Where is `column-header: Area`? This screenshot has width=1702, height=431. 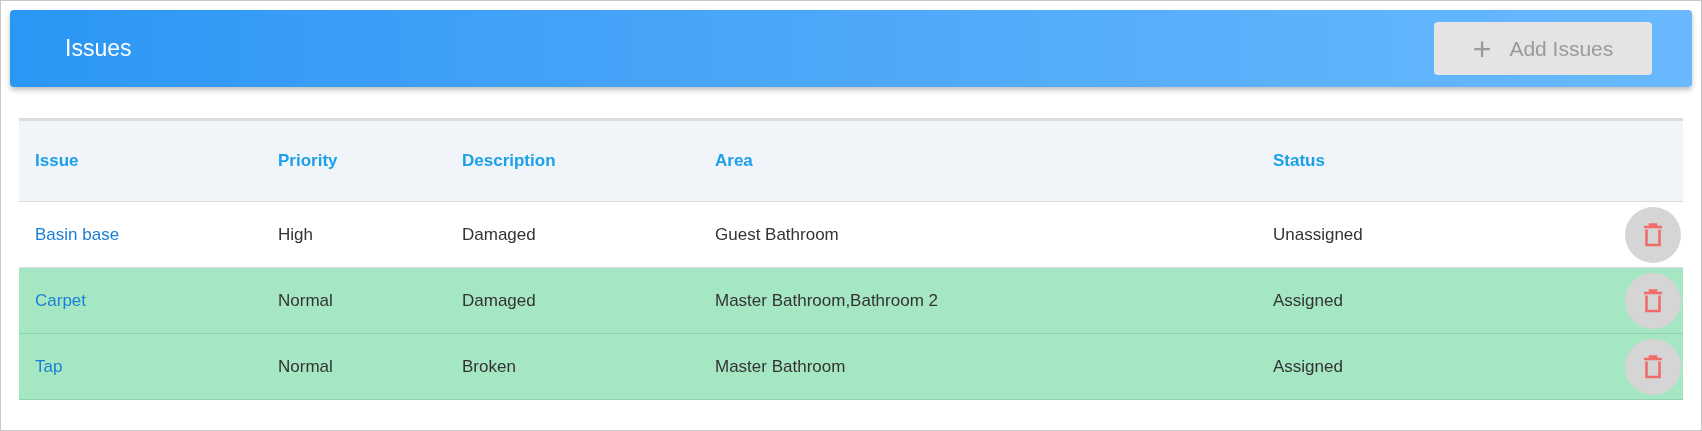
column-header: Area is located at coordinates (734, 161).